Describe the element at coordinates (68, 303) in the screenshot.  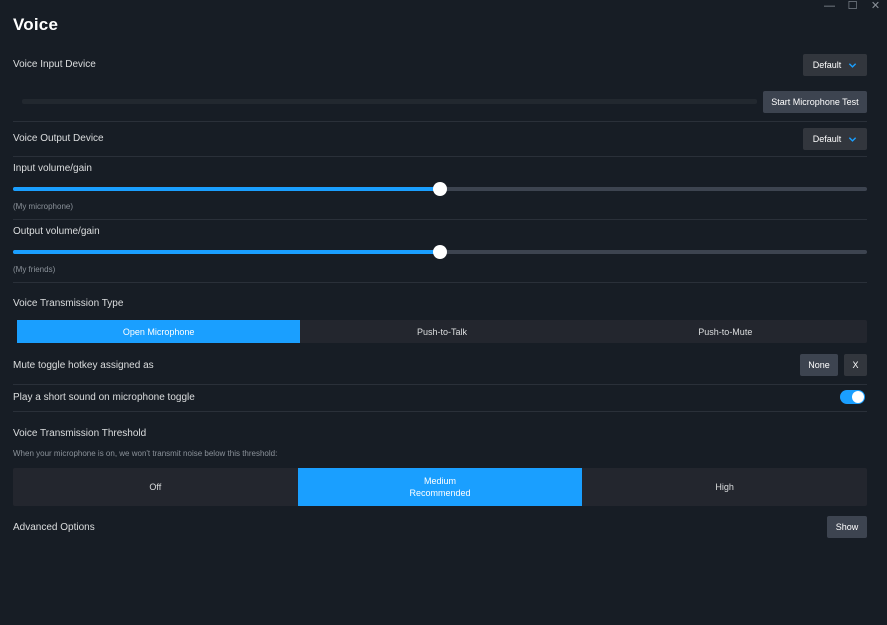
I see `transmission-type-label: Voice Transmission Type` at that location.